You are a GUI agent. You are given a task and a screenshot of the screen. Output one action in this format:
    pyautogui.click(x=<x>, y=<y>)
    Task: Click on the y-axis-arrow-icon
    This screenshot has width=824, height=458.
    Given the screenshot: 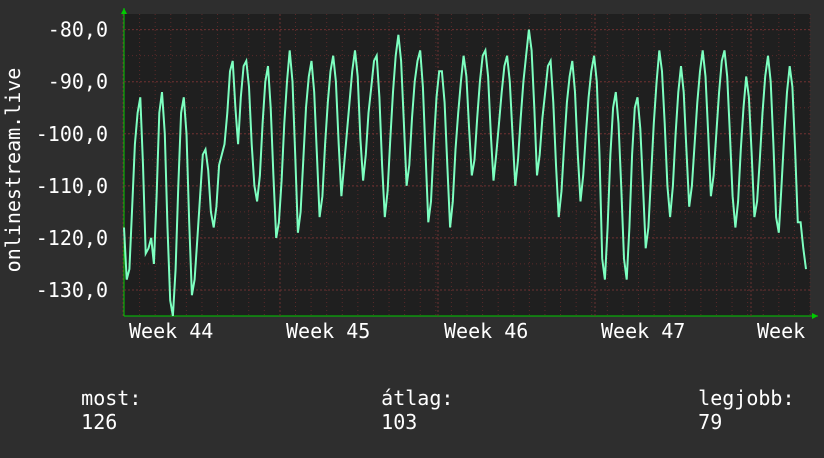 What is the action you would take?
    pyautogui.click(x=124, y=11)
    